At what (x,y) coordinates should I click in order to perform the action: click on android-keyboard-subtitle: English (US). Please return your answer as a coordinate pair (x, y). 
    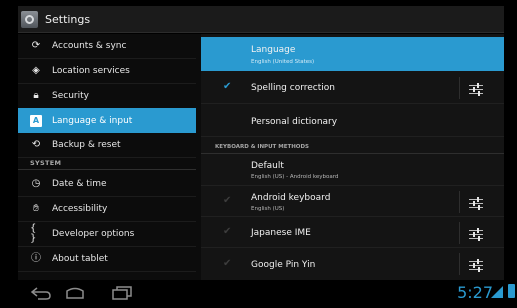
    Looking at the image, I should click on (268, 209).